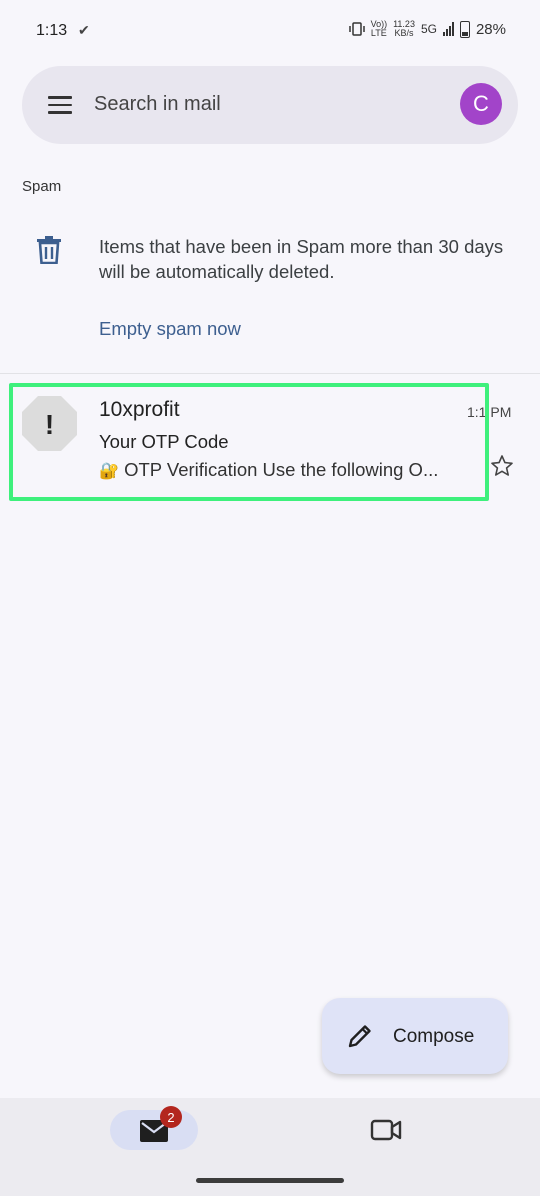 The image size is (540, 1196). I want to click on speed-unit: KB/s, so click(404, 33).